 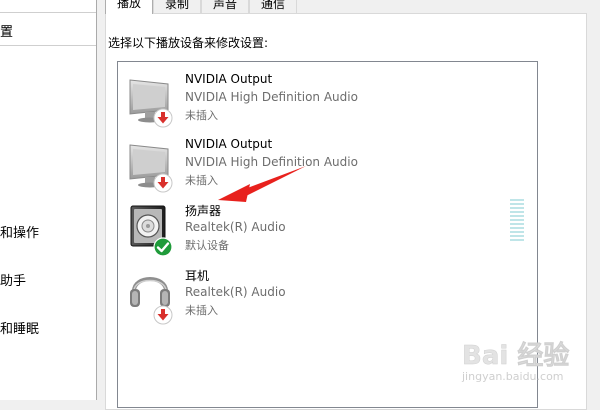 I want to click on settings-nav-item-3: 和睡眠, so click(x=19, y=327).